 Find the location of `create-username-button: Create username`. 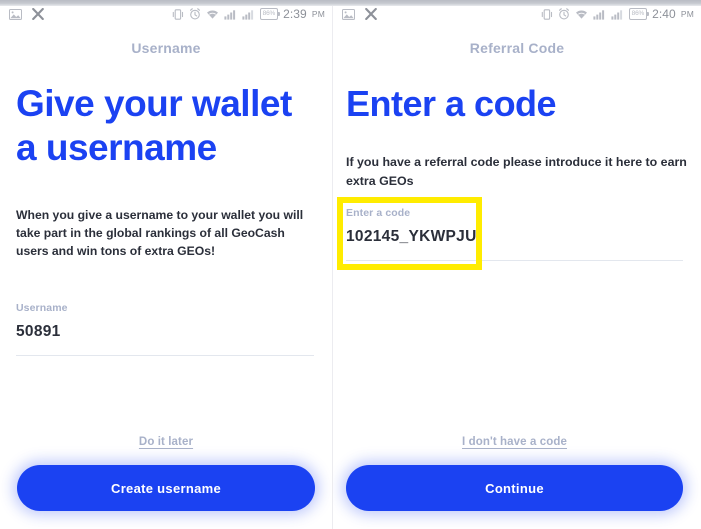

create-username-button: Create username is located at coordinates (166, 488).